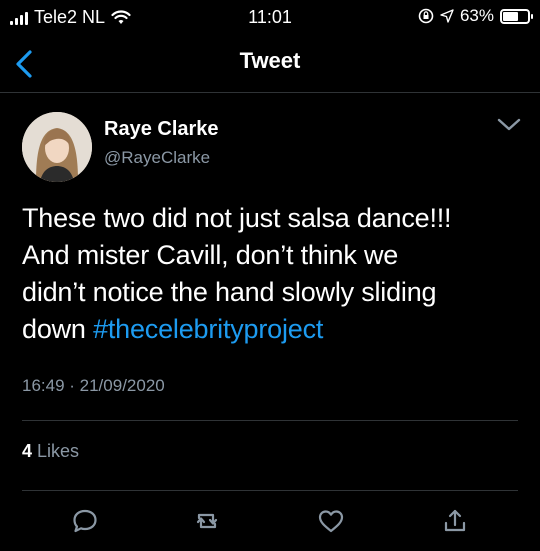  I want to click on tweet-text-line: These two did not just salsa dance!!!, so click(237, 218).